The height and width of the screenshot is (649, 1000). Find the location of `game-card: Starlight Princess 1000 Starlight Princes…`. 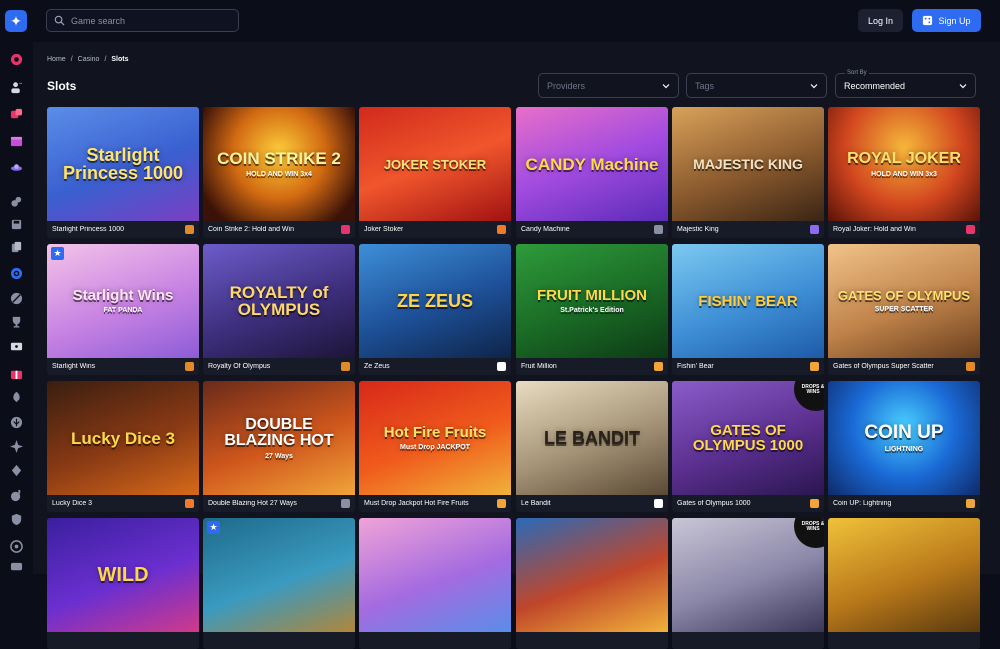

game-card: Starlight Princess 1000 Starlight Princes… is located at coordinates (123, 172).